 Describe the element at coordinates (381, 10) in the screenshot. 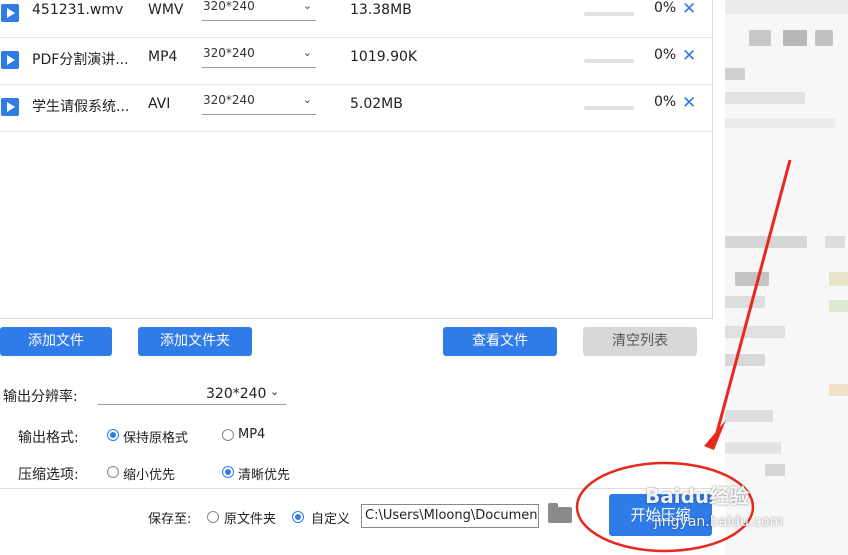

I see `file-size: 13.38MB` at that location.